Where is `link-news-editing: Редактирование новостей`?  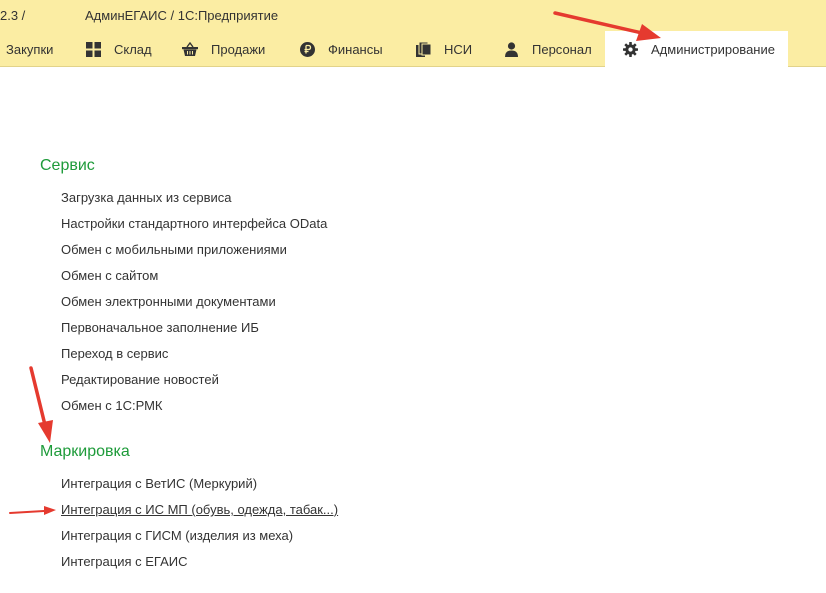
link-news-editing: Редактирование новостей is located at coordinates (140, 379).